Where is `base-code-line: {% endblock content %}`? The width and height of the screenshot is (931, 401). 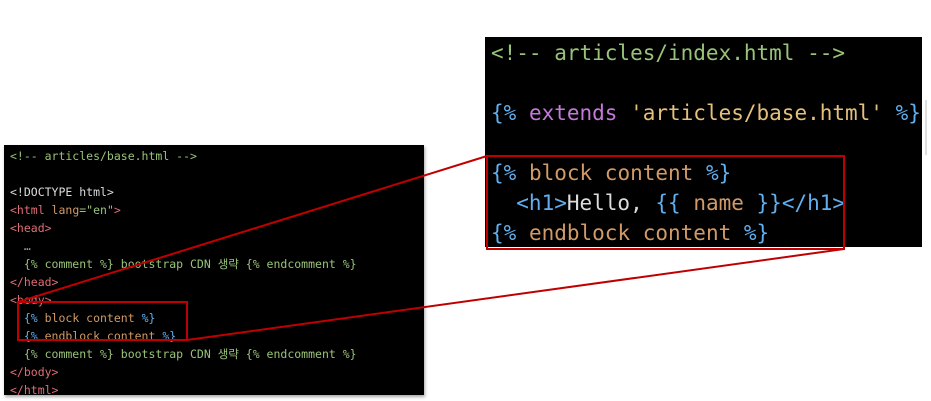
base-code-line: {% endblock content %} is located at coordinates (93, 336).